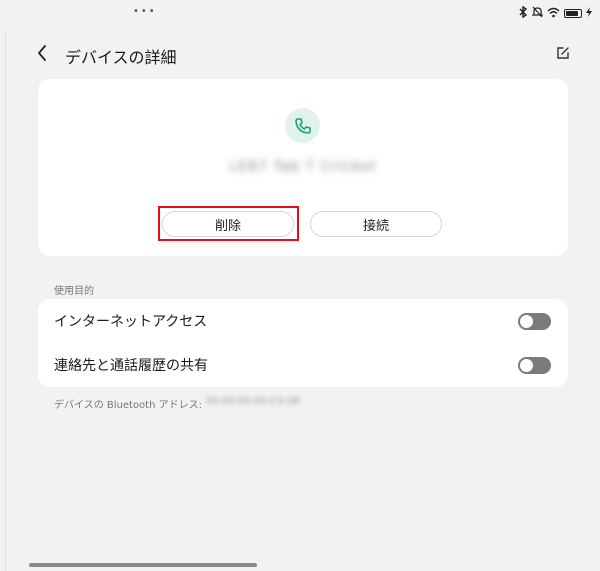 The image size is (600, 571). I want to click on device-name: LE87 Tab T Cricket, so click(303, 167).